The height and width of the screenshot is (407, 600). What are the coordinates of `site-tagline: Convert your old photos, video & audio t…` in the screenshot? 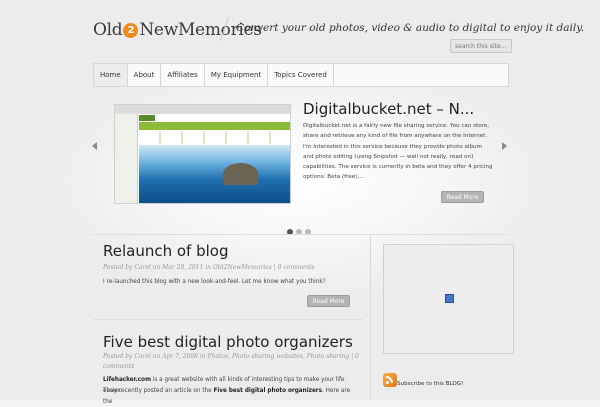 It's located at (410, 28).